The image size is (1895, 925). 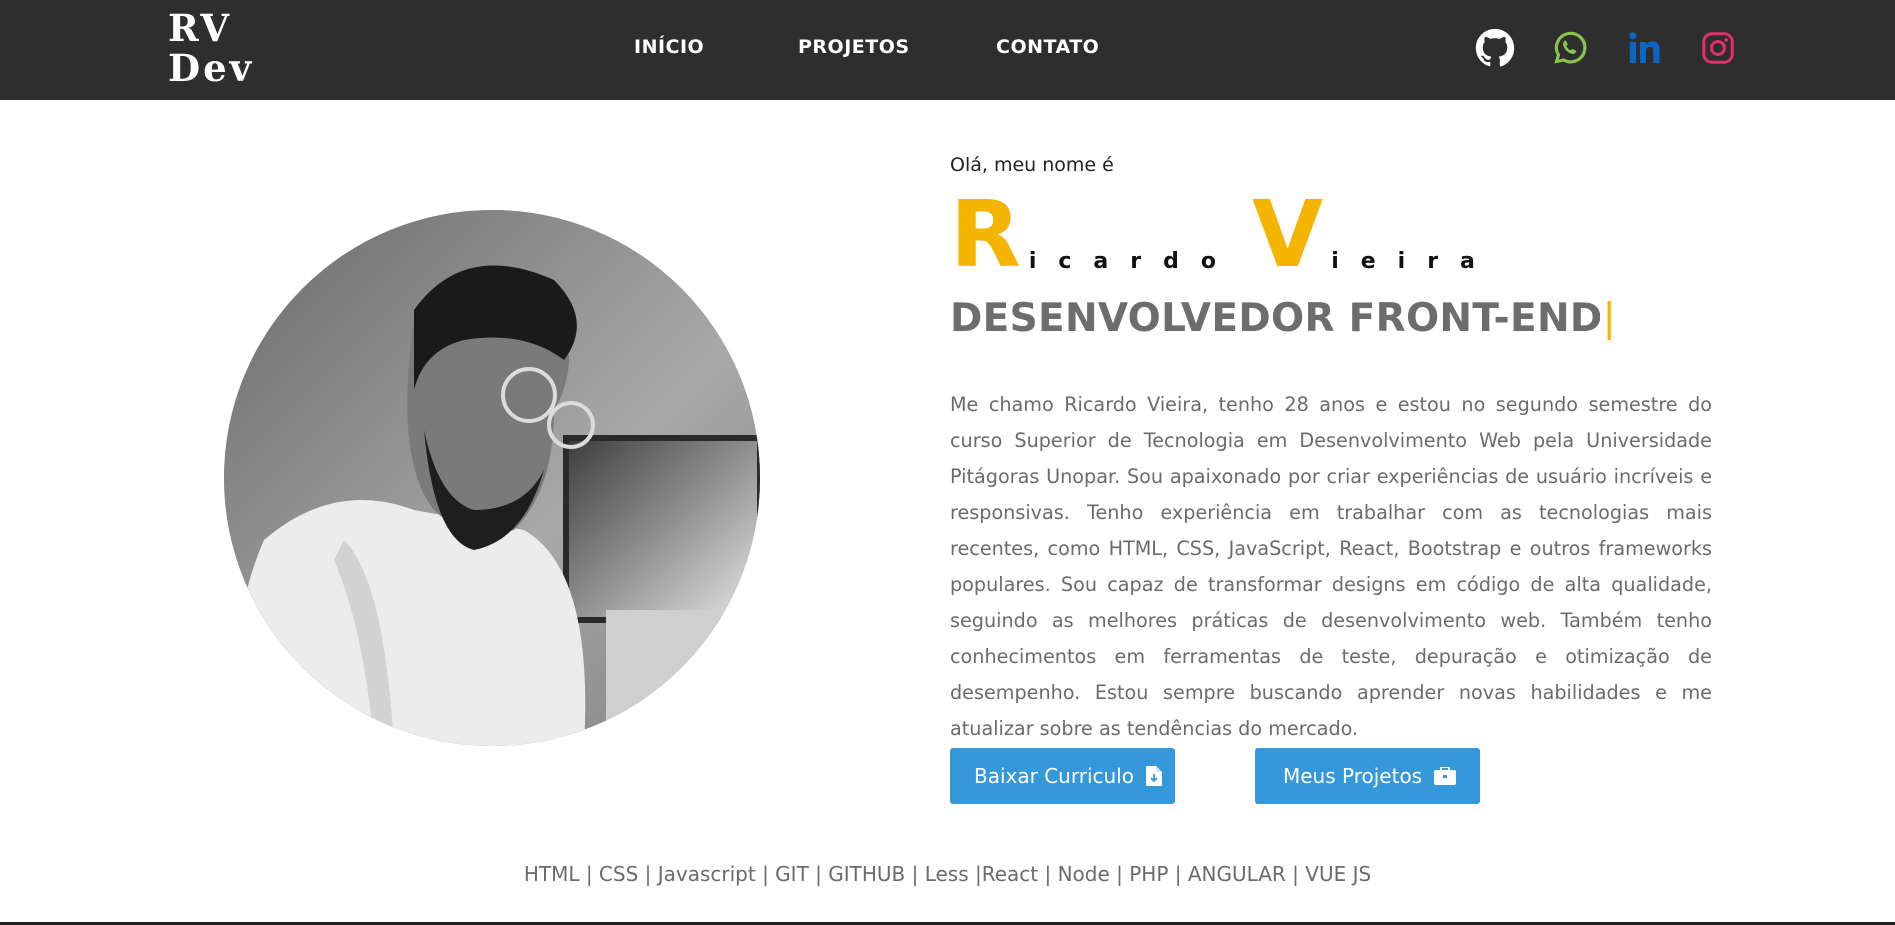 What do you see at coordinates (200, 28) in the screenshot?
I see `logo-line-1: RV` at bounding box center [200, 28].